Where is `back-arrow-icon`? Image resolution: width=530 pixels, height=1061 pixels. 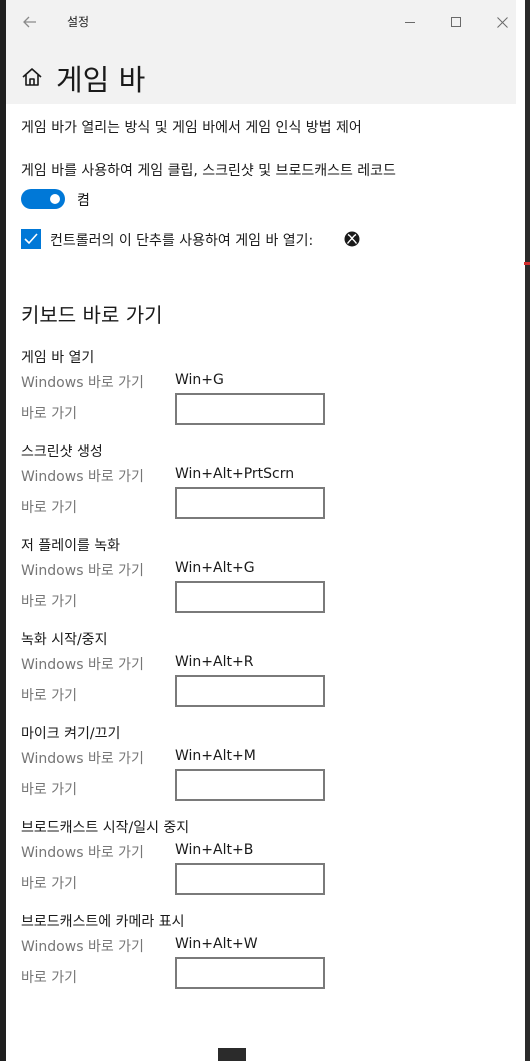 back-arrow-icon is located at coordinates (29, 22).